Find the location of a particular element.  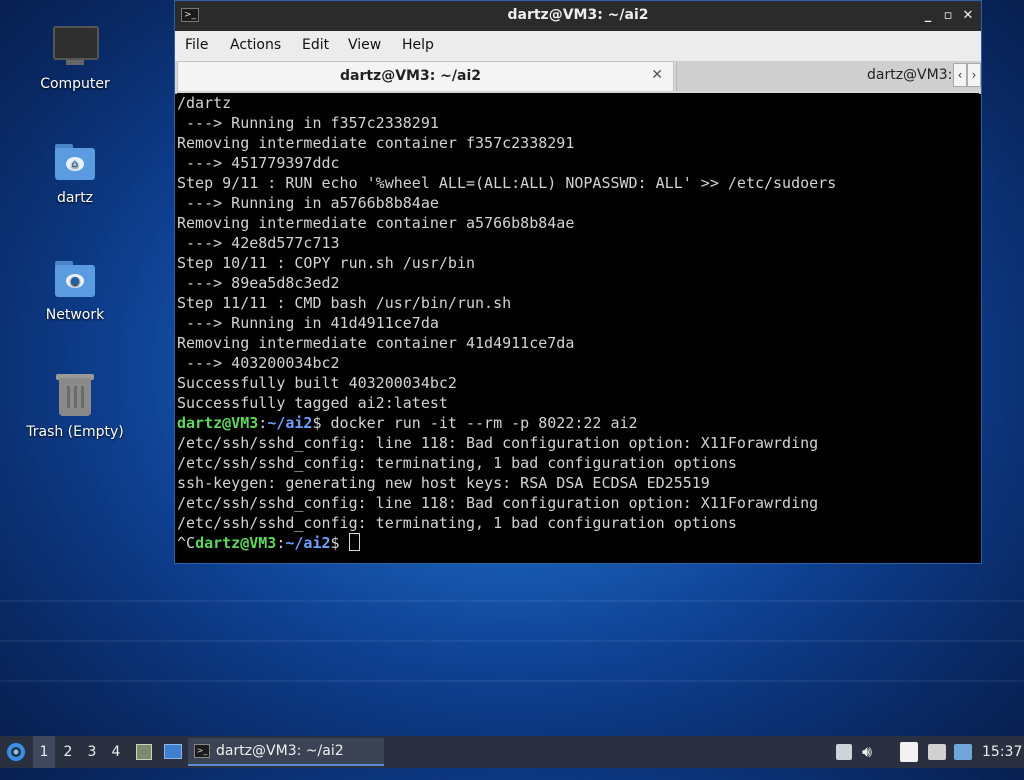

terminal-text: ---> Running in a5766b8b84ae is located at coordinates (308, 203).